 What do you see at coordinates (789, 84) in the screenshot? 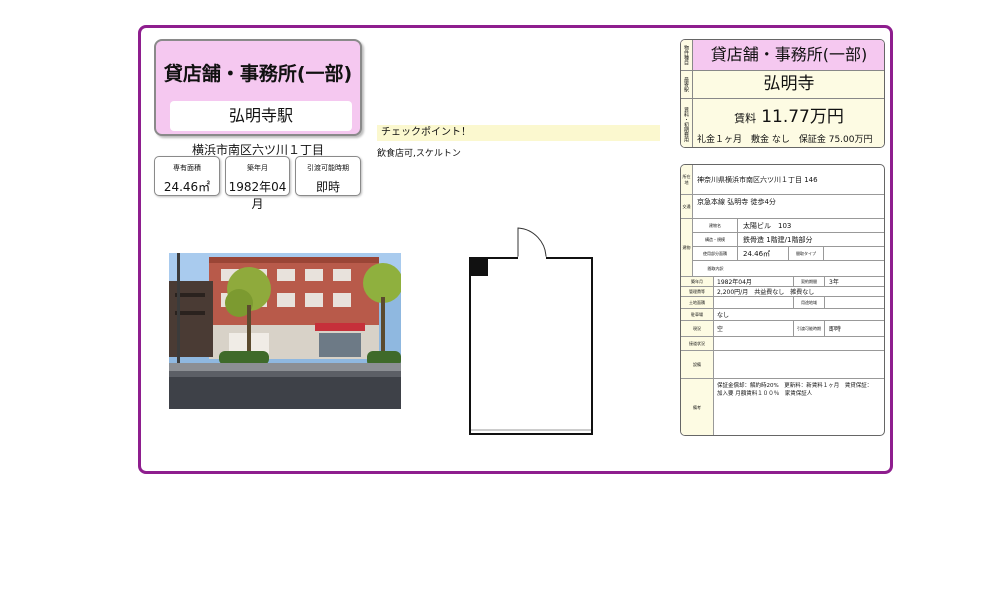
I see `summary-station: 弘明寺` at bounding box center [789, 84].